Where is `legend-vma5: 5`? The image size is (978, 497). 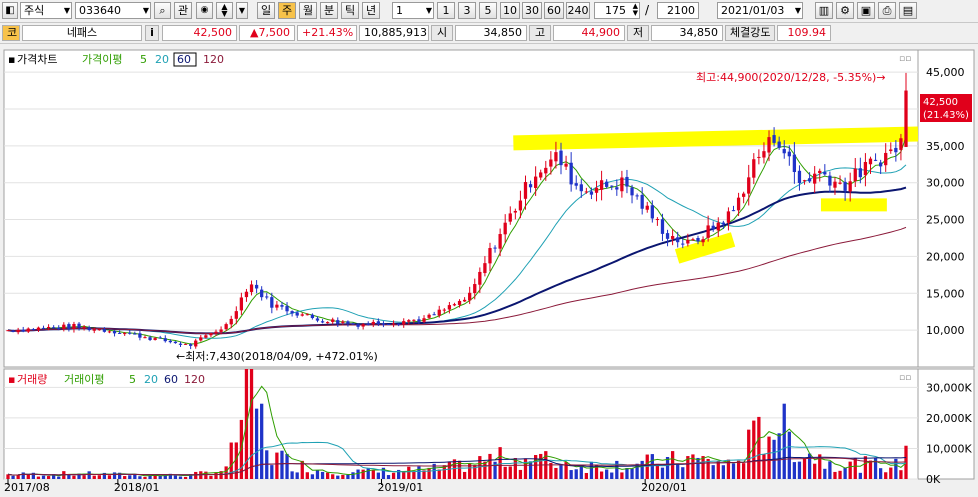
legend-vma5: 5 is located at coordinates (132, 379).